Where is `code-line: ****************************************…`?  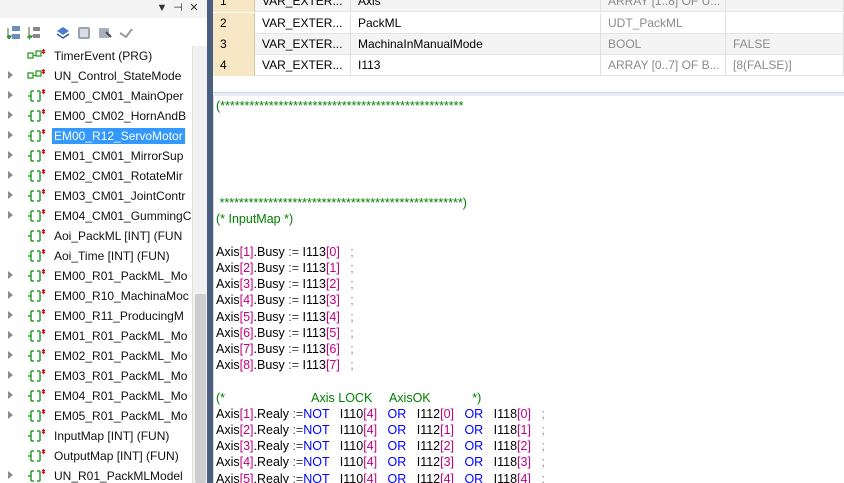 code-line: ****************************************… is located at coordinates (341, 203).